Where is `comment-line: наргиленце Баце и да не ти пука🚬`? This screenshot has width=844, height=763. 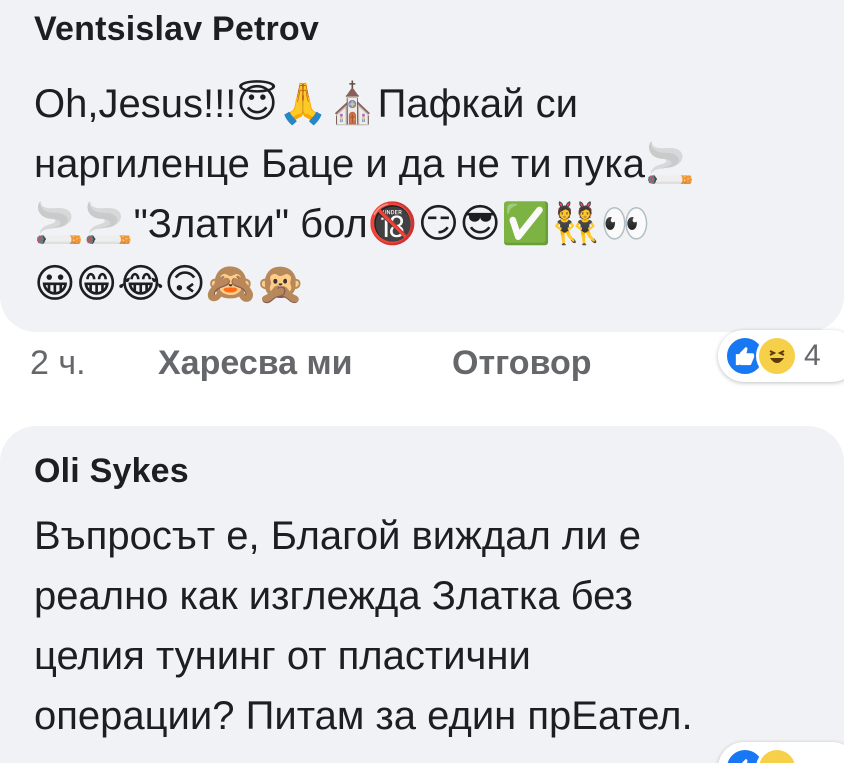 comment-line: наргиленце Баце и да не ти пука🚬 is located at coordinates (364, 164).